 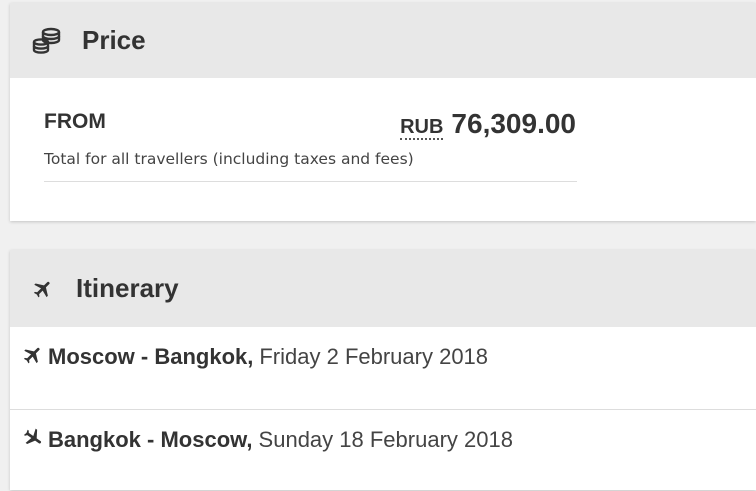 I want to click on coins-icon, so click(x=47, y=41).